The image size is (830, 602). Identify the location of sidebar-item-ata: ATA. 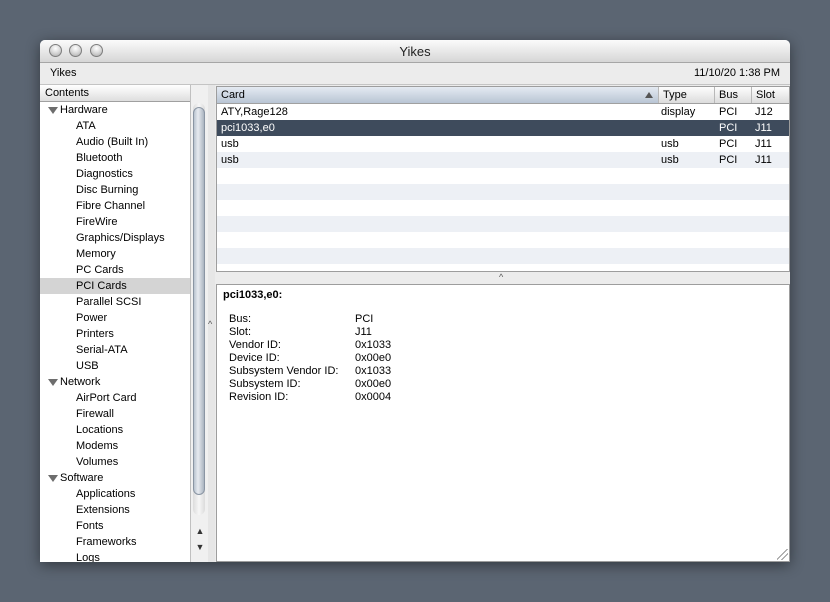
(115, 126).